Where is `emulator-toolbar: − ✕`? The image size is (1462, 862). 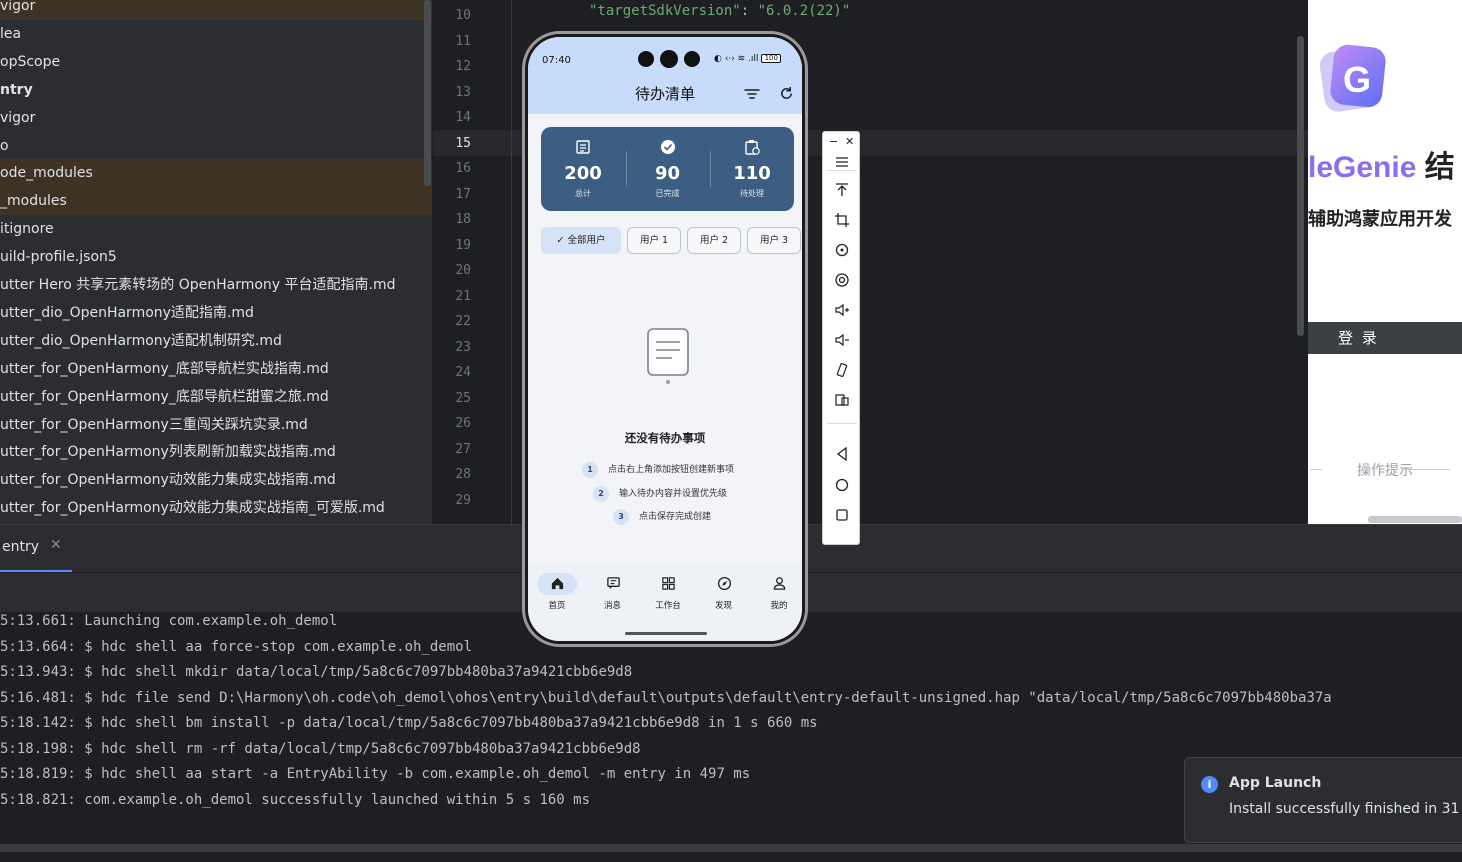
emulator-toolbar: − ✕ is located at coordinates (841, 338).